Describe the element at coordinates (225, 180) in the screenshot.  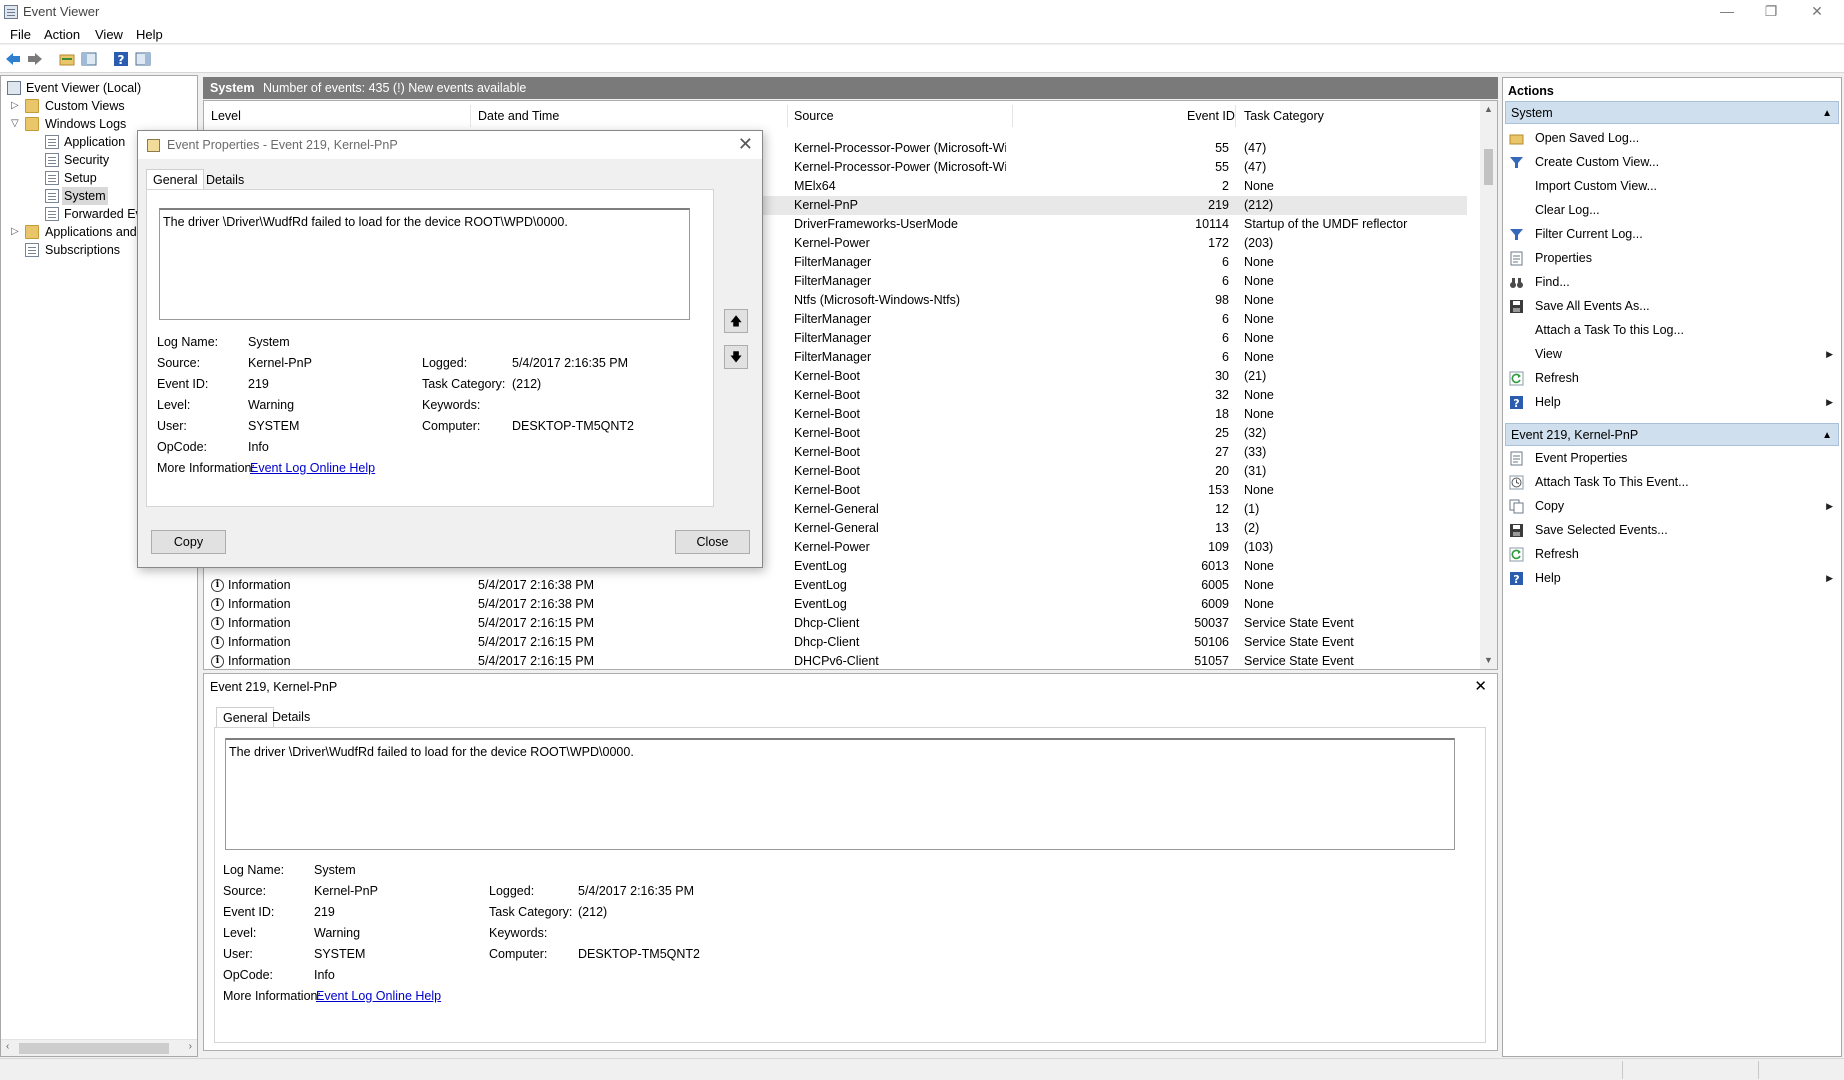
I see `dialog-tab-details: Details` at that location.